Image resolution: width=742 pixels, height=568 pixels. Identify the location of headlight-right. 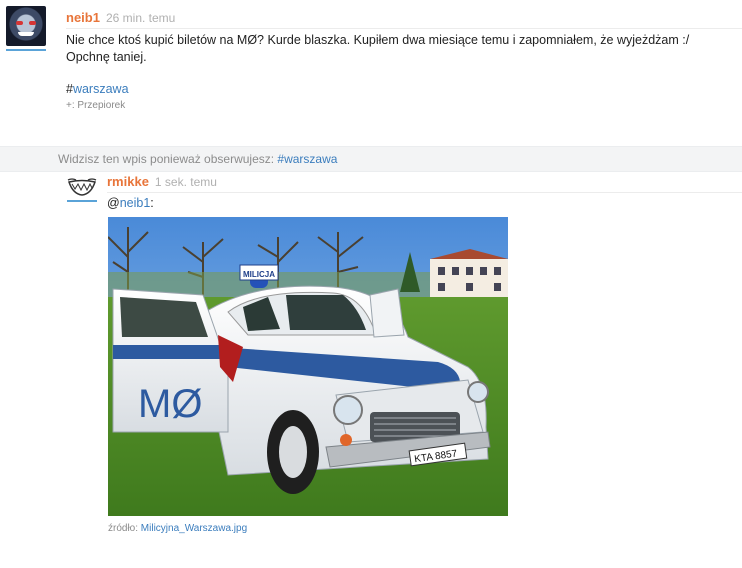
(478, 392).